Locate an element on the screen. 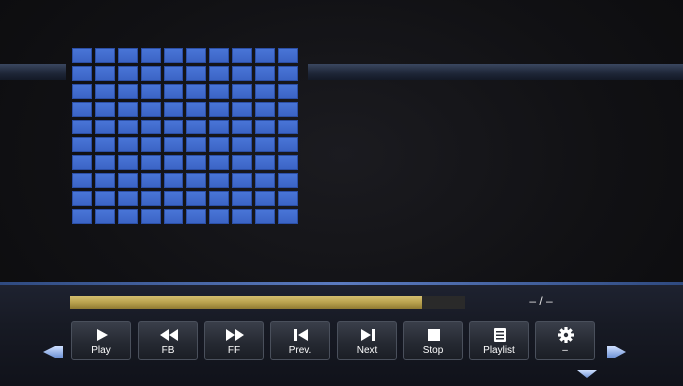 This screenshot has height=386, width=683. play-label: Play is located at coordinates (101, 350).